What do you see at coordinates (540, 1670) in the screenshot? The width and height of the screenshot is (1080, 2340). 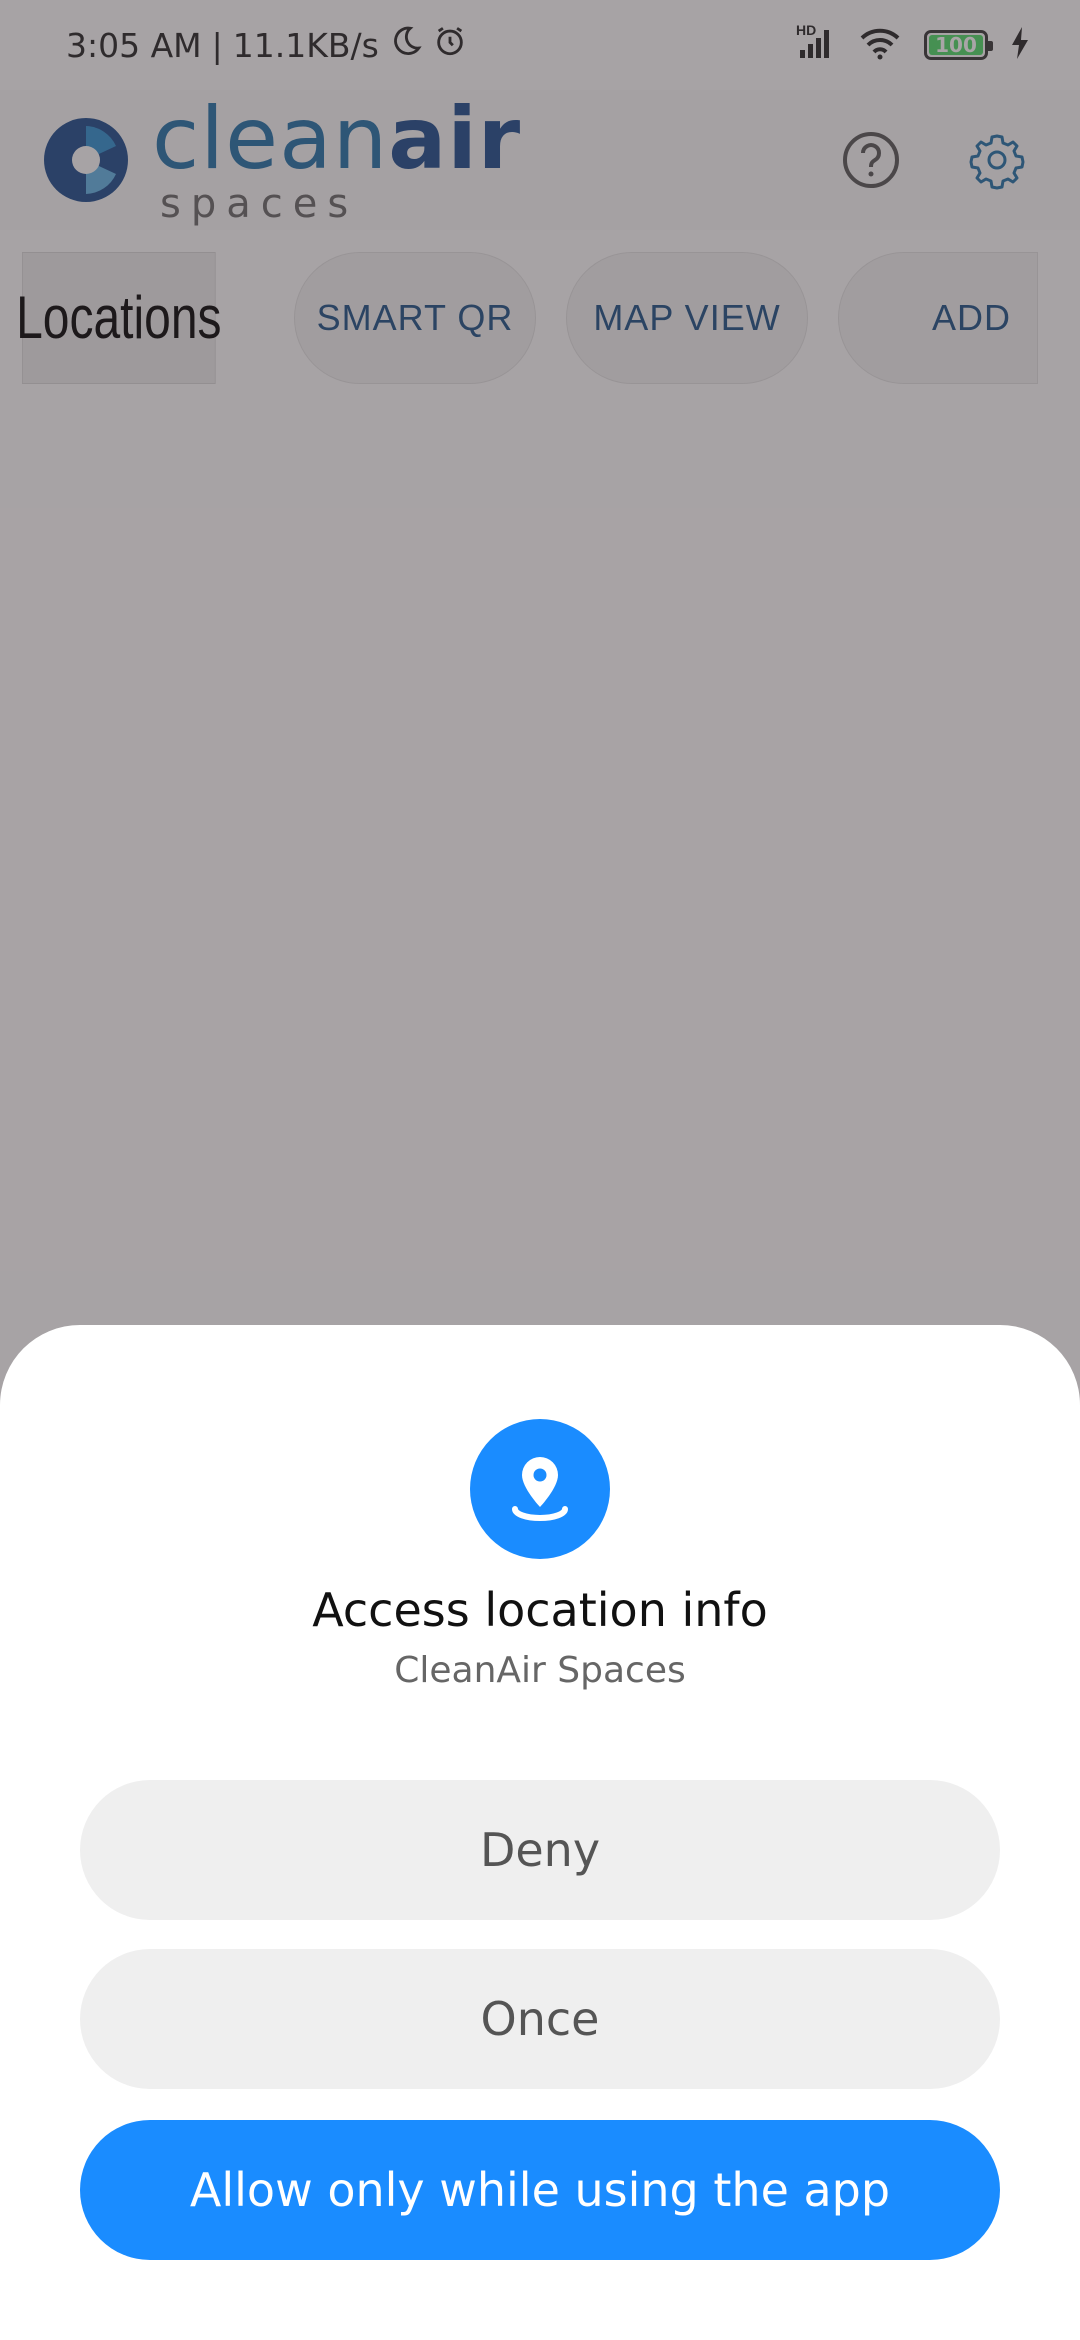 I see `permission-app-name: CleanAir Spaces` at bounding box center [540, 1670].